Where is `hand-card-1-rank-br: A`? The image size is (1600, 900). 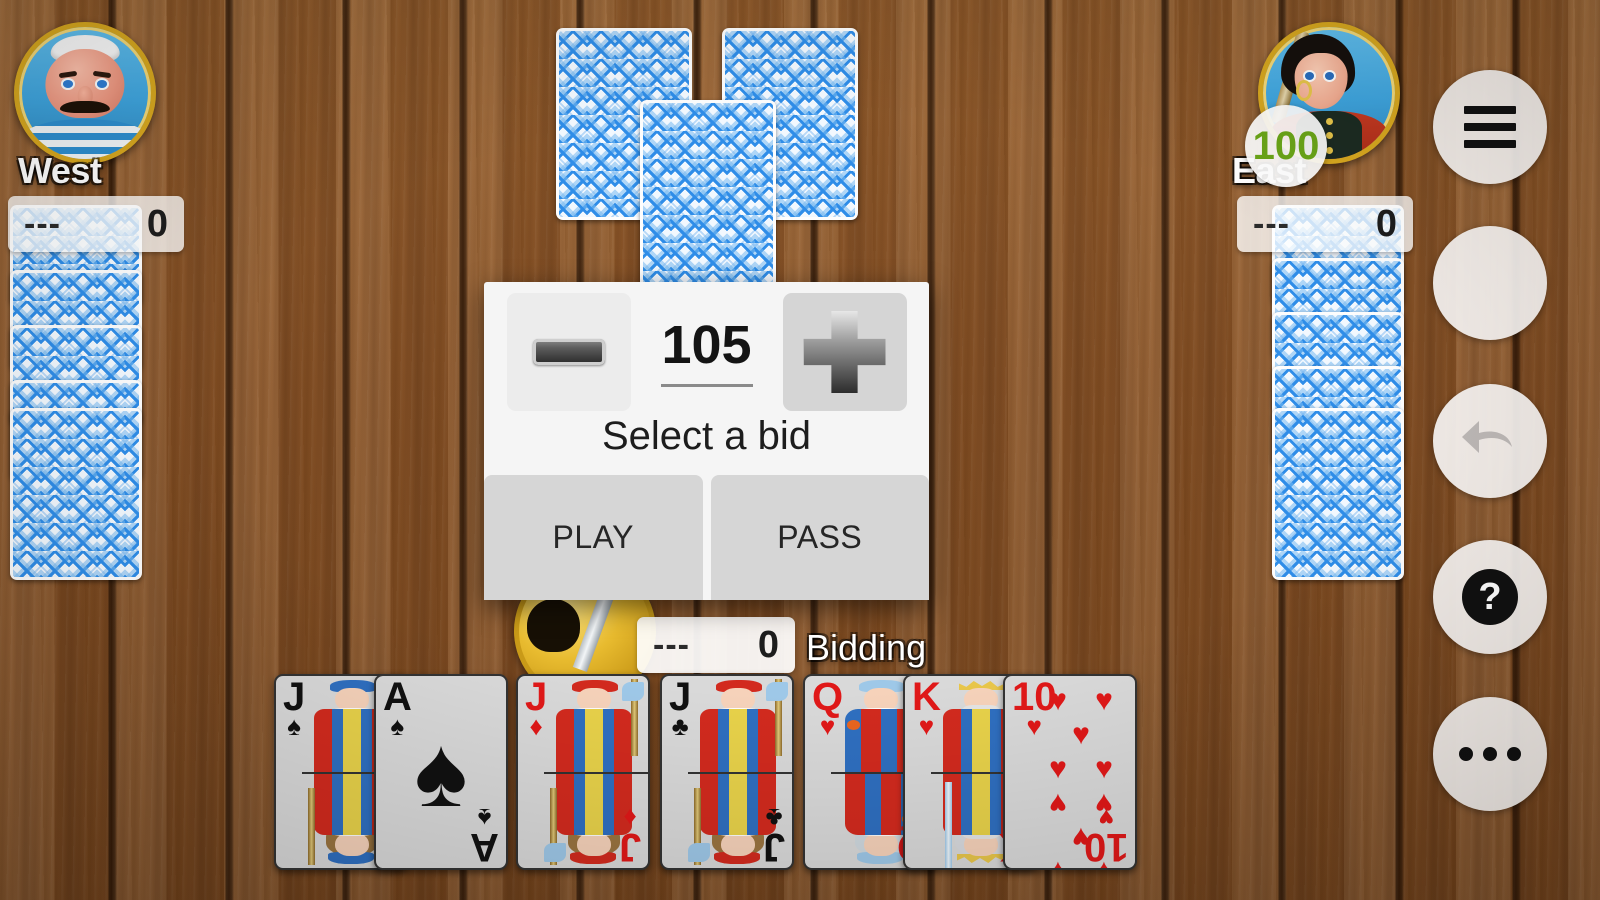 hand-card-1-rank-br: A is located at coordinates (484, 847).